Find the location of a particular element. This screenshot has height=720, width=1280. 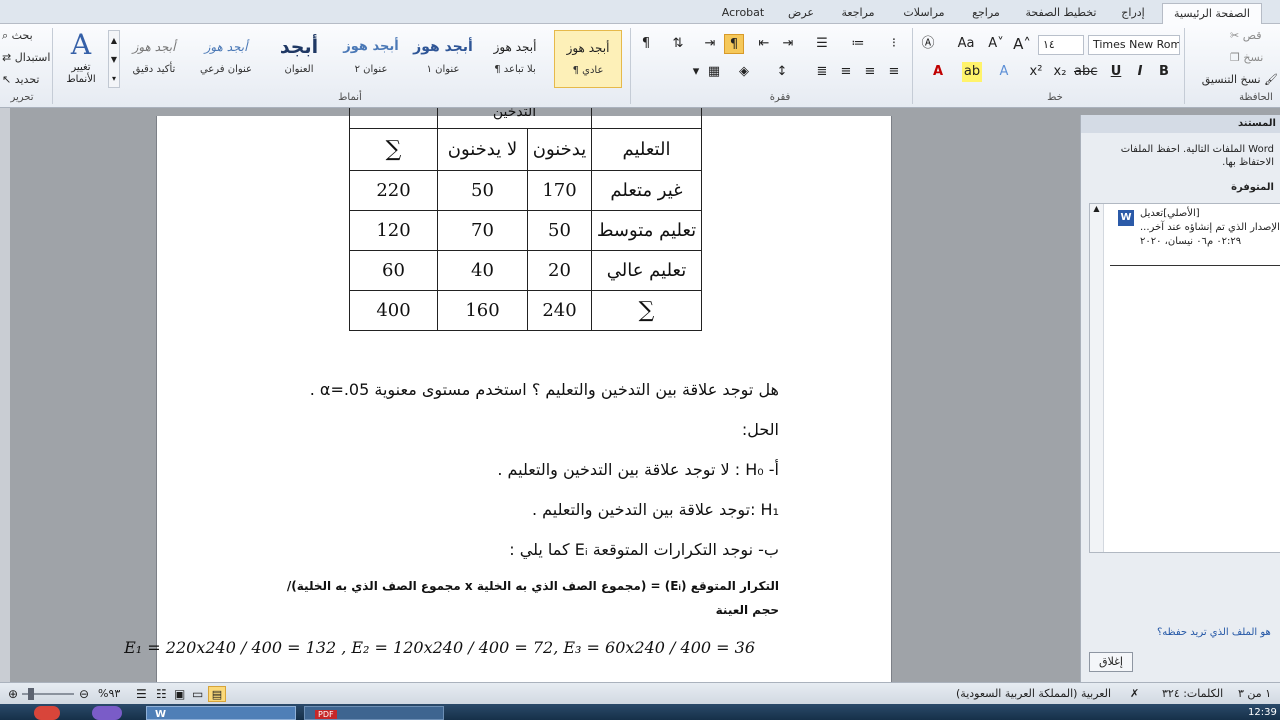

highlight-icon: ab is located at coordinates (972, 72).